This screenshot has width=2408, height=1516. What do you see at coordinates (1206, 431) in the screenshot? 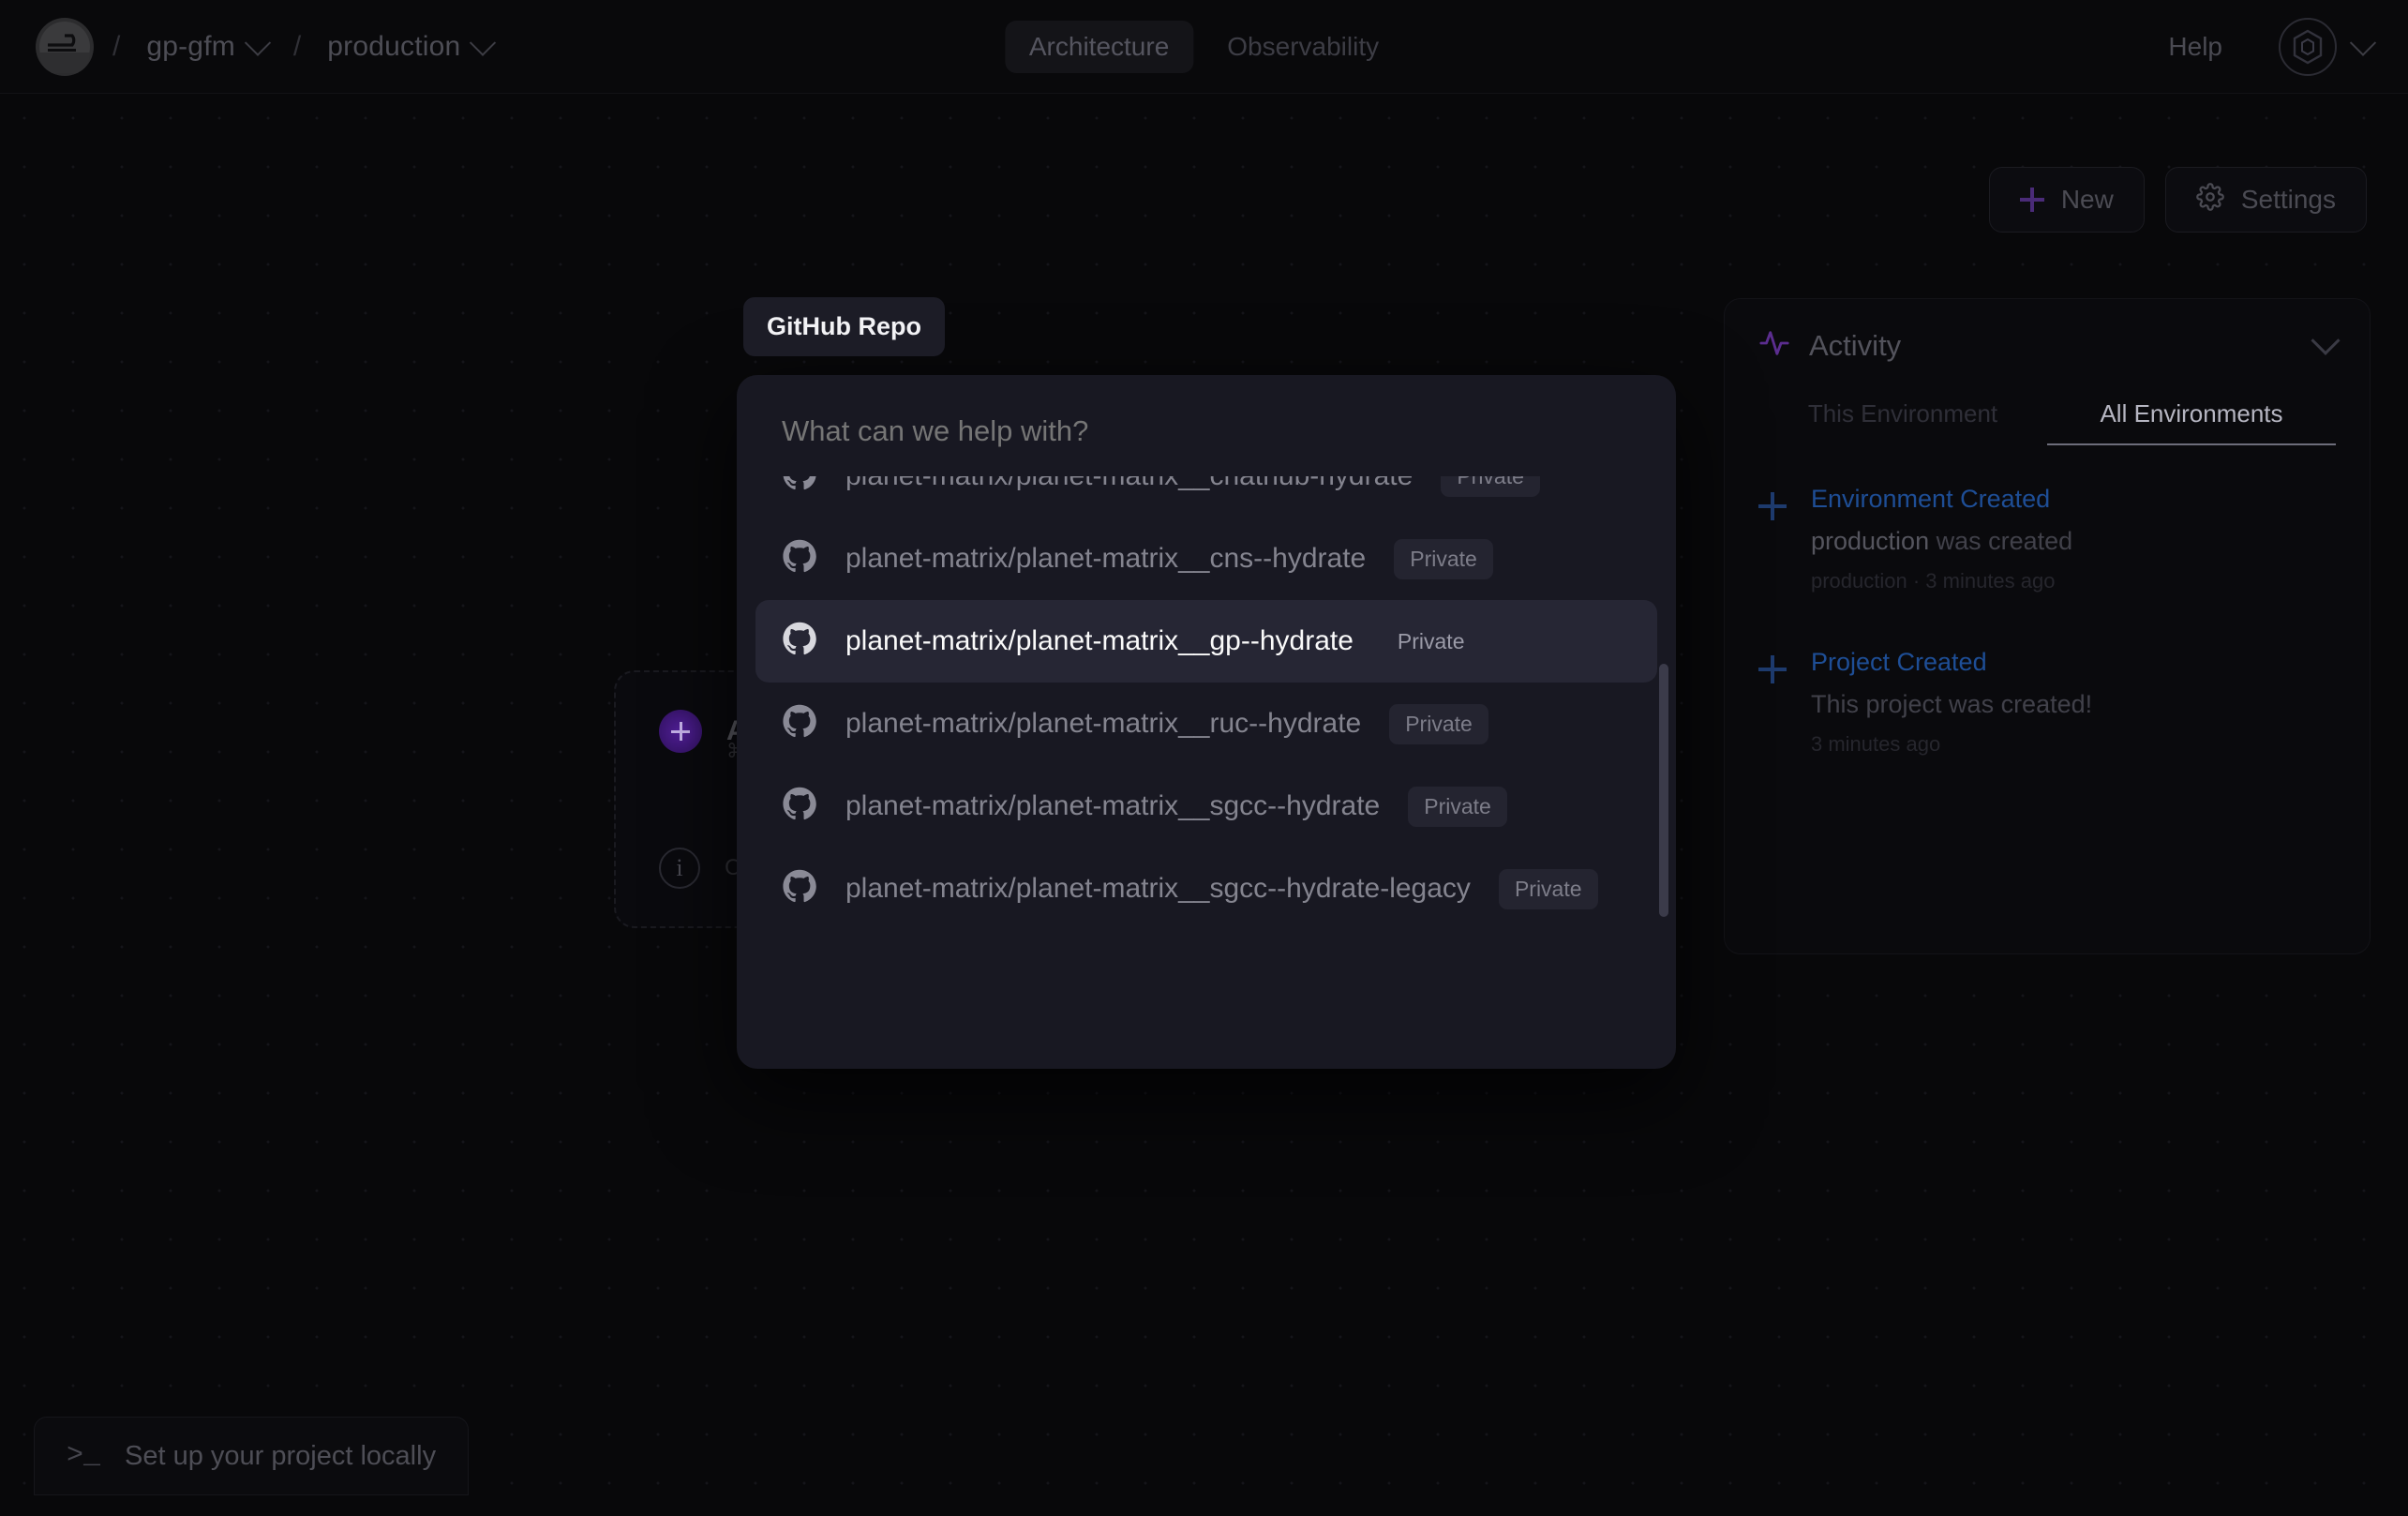
I see `search-input` at bounding box center [1206, 431].